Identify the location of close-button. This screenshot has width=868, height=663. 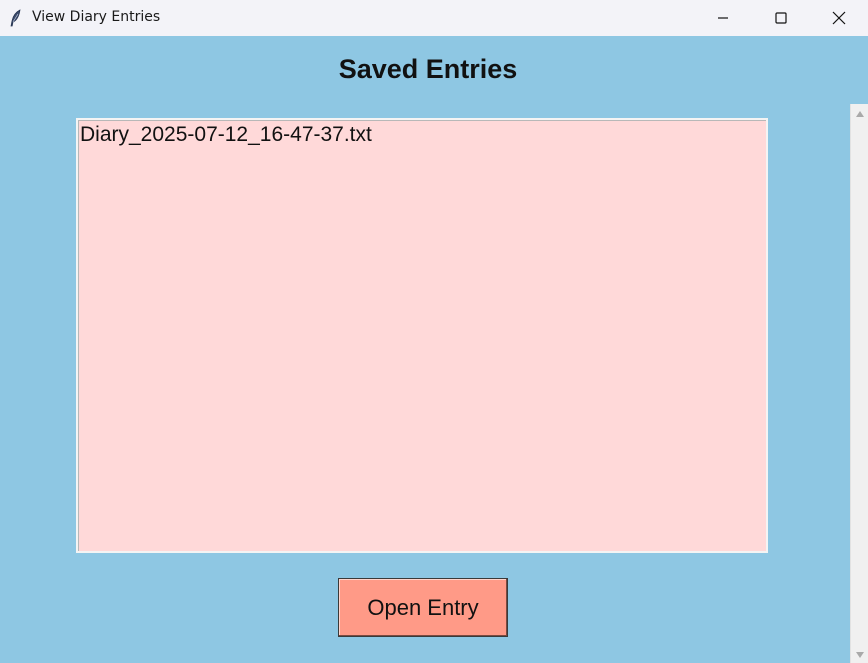
(839, 18).